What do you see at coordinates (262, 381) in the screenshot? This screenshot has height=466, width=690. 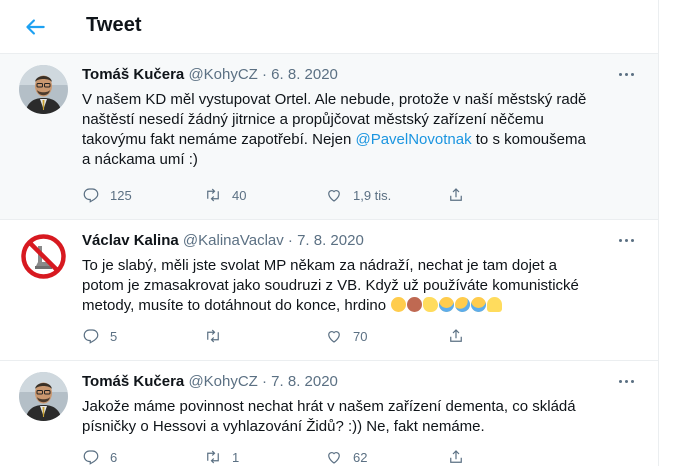 I see `author-meta: @KohyCZ · 7. 8. 2020` at bounding box center [262, 381].